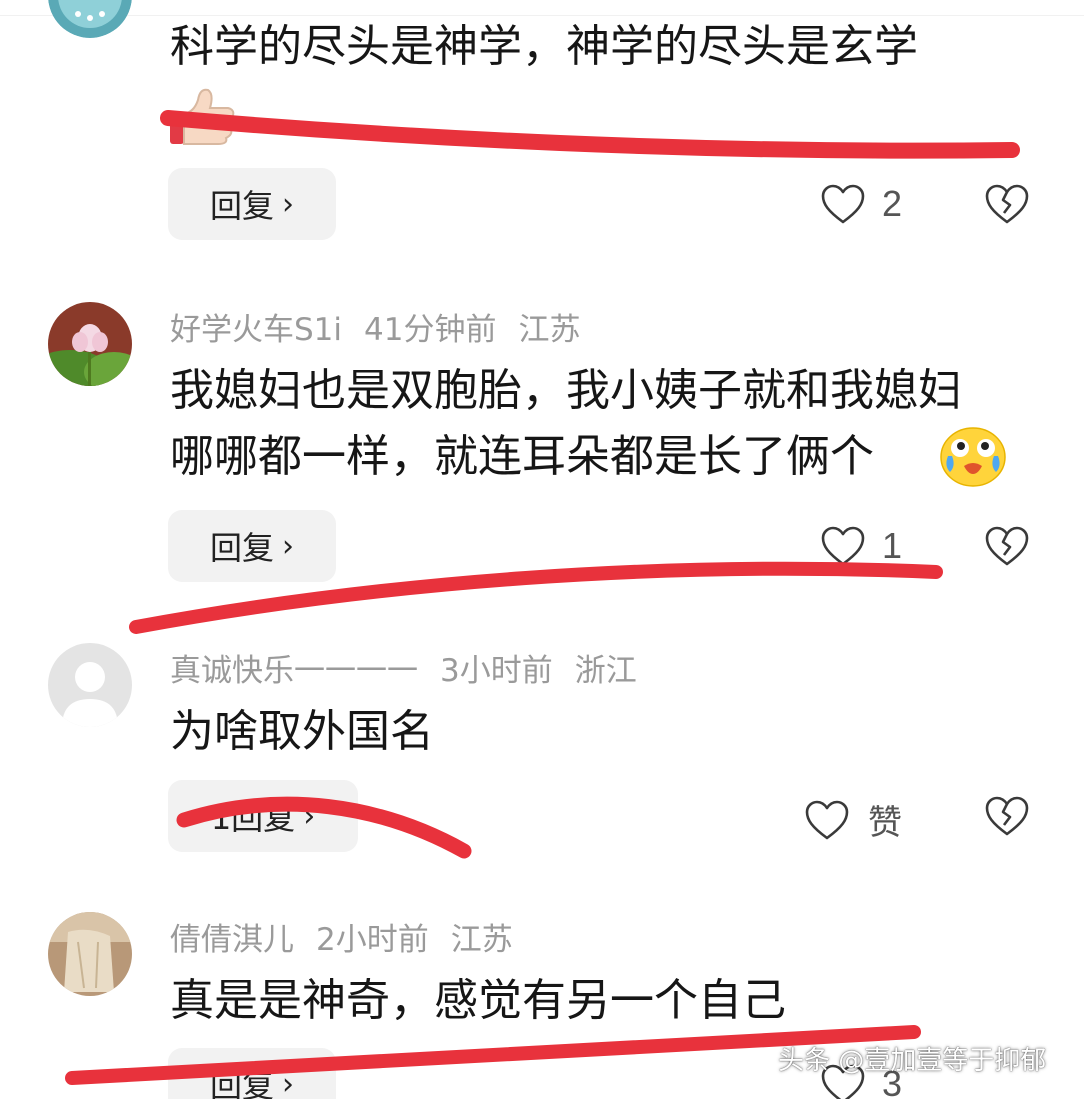  I want to click on reply-button: 1回复 ›, so click(263, 816).